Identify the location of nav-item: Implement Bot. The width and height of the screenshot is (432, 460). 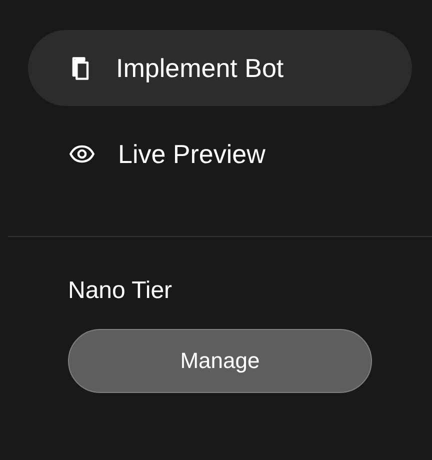
(220, 68).